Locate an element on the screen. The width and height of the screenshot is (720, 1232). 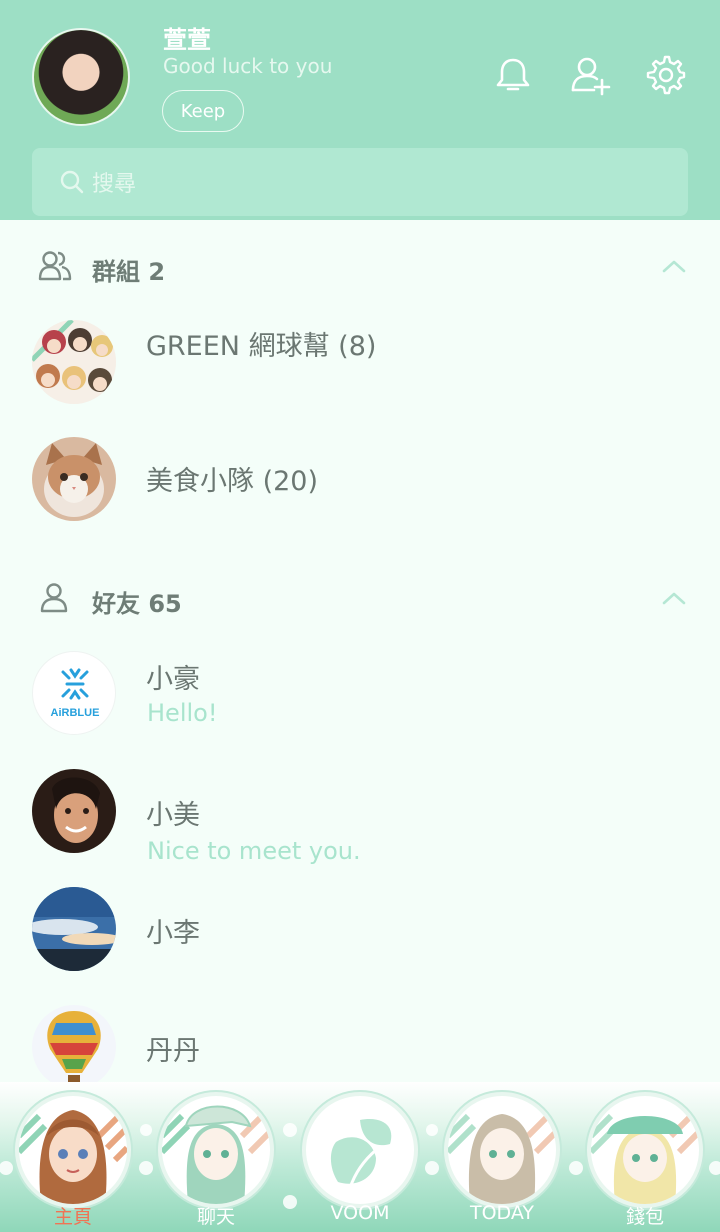
friend-name: 小豪 is located at coordinates (173, 679).